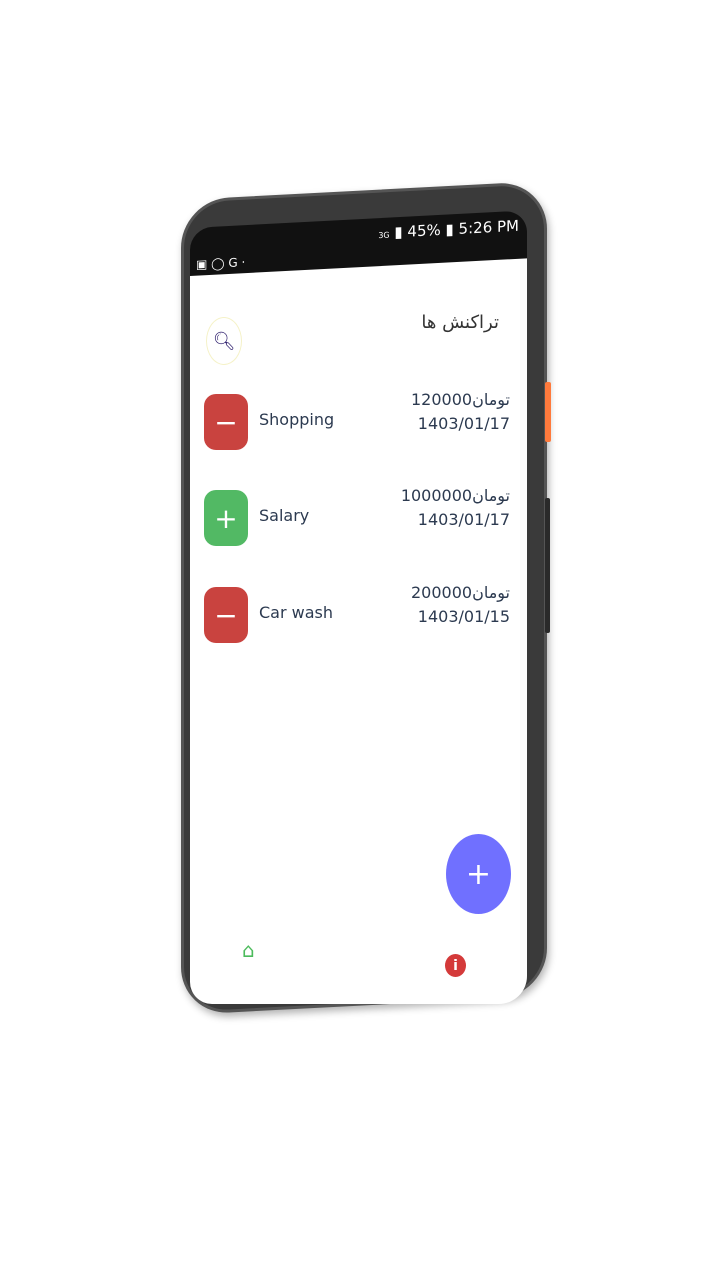  I want to click on transaction-name: Salary, so click(284, 515).